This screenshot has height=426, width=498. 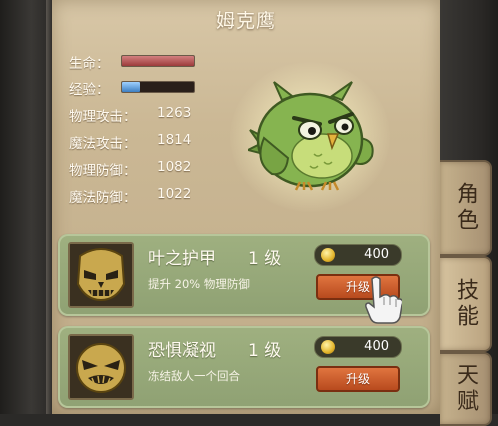 What do you see at coordinates (103, 117) in the screenshot?
I see `stat-label: 物理攻击：` at bounding box center [103, 117].